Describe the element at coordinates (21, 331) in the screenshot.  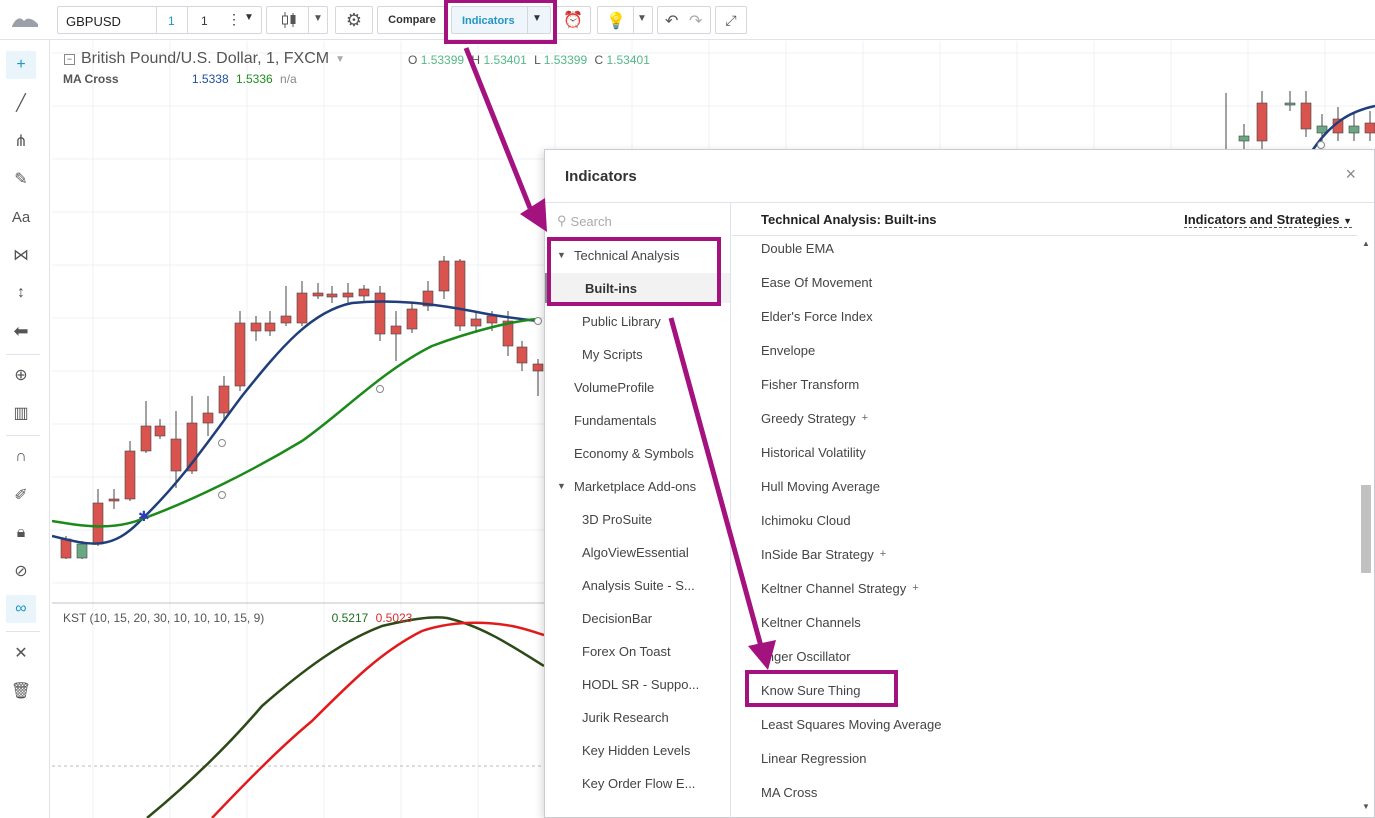
I see `arrow-left-icon: ⬅` at that location.